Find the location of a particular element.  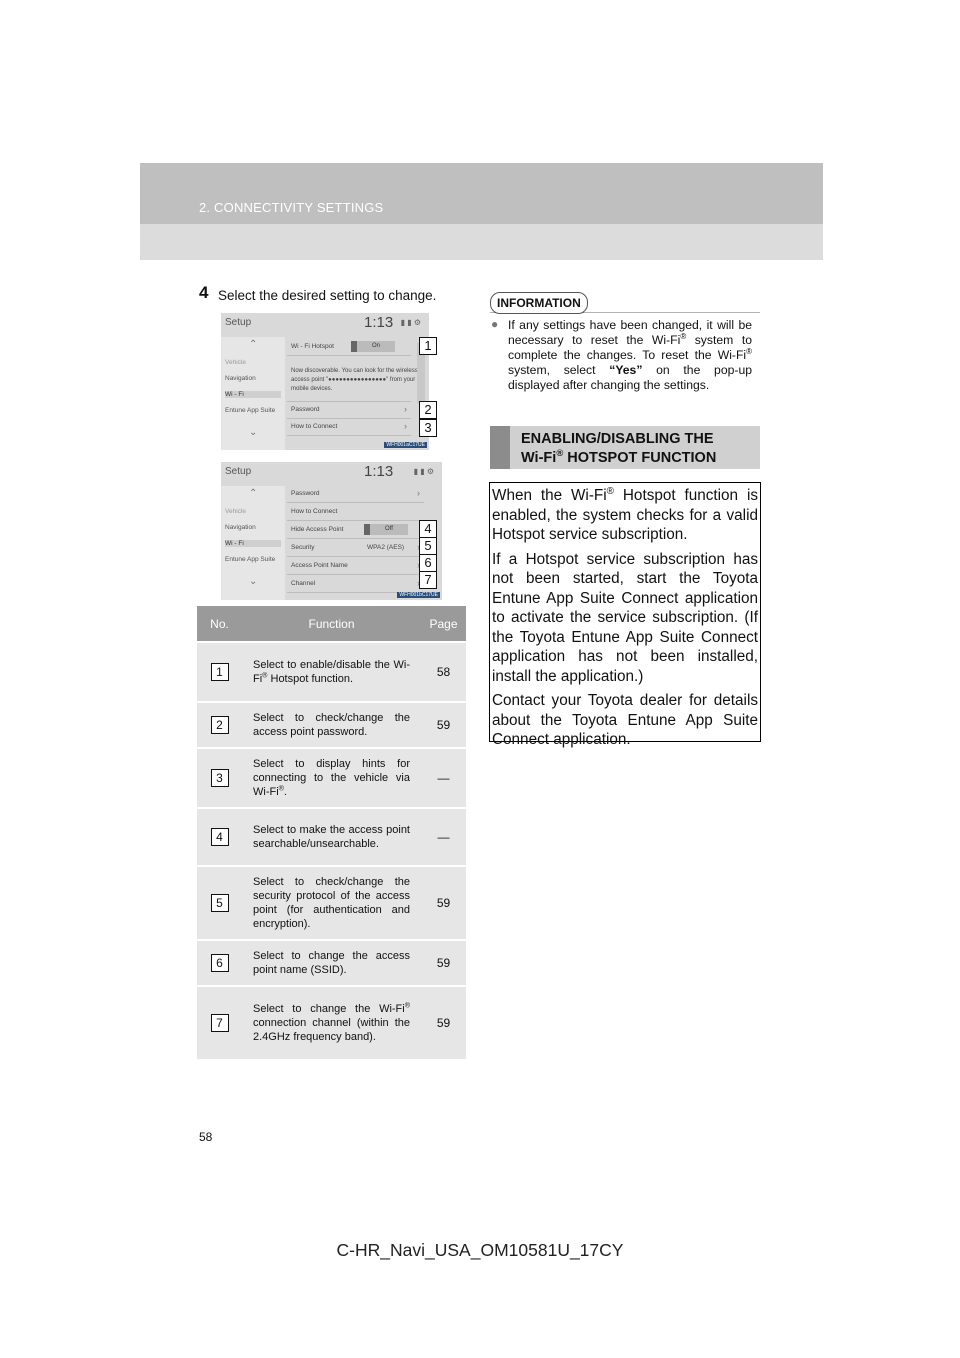

row-callout: 6 is located at coordinates (219, 963).